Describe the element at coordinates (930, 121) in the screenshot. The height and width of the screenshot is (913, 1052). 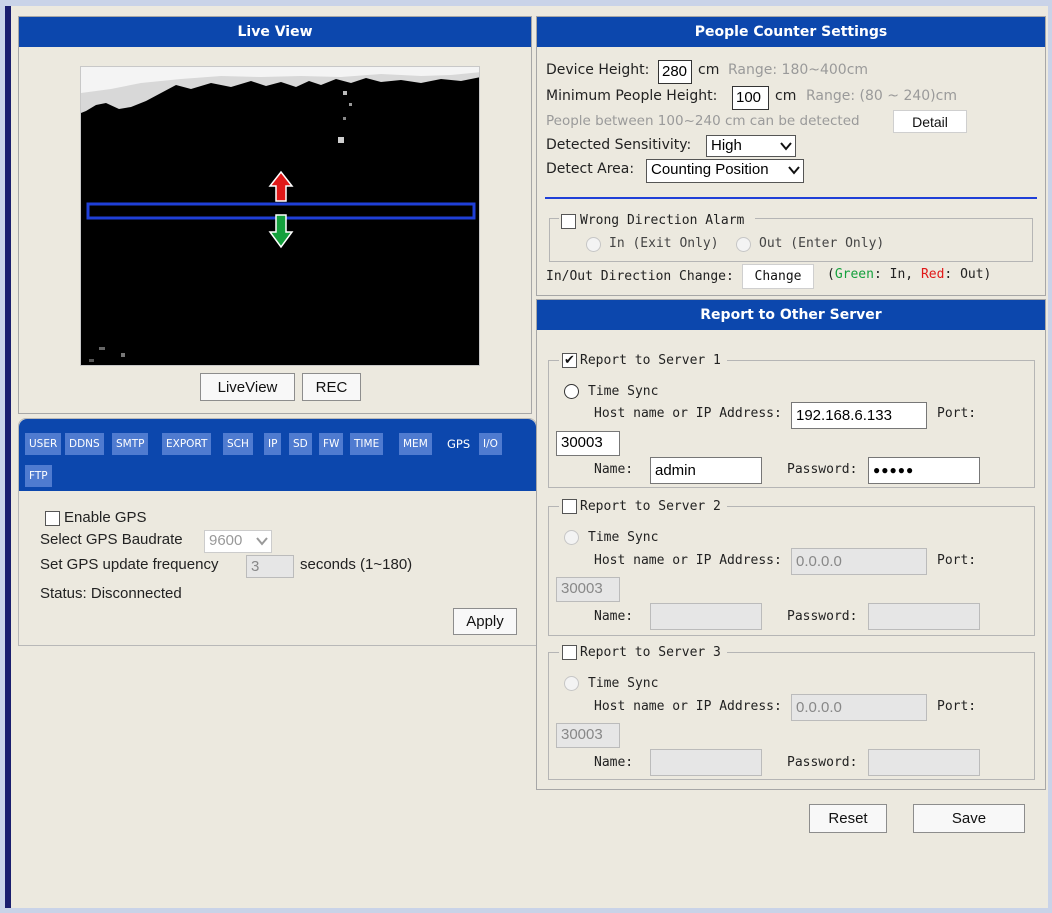
I see `detail-button: Detail` at that location.